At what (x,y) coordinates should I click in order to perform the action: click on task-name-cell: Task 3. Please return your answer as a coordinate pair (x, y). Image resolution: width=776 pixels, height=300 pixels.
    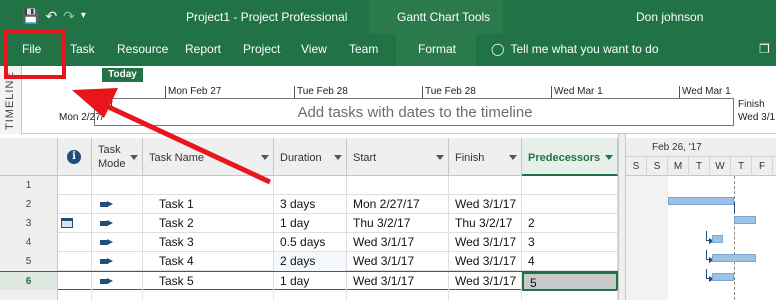
    Looking at the image, I should click on (208, 242).